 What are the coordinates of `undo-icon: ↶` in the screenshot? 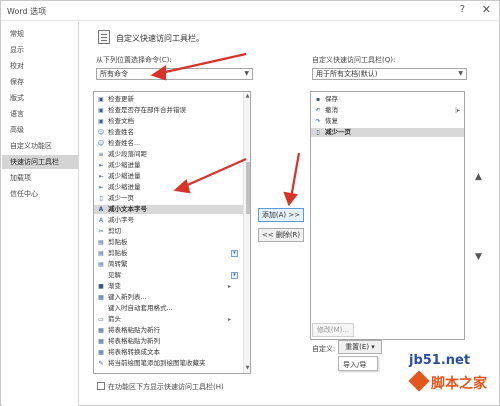 It's located at (318, 110).